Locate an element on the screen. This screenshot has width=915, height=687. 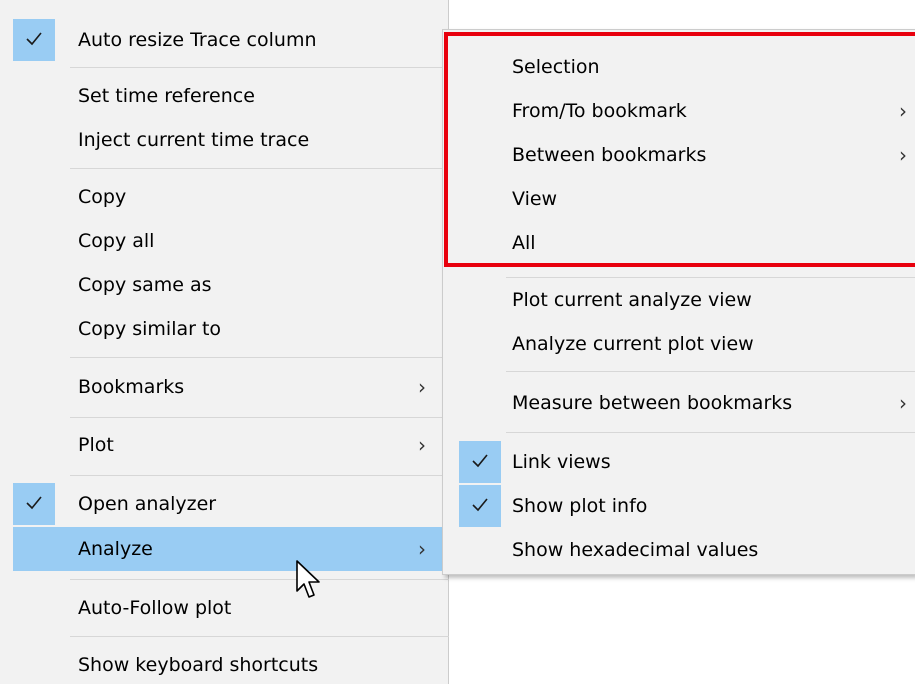
menu-item-inject-current-time-trace: Inject current time trace is located at coordinates (224, 140).